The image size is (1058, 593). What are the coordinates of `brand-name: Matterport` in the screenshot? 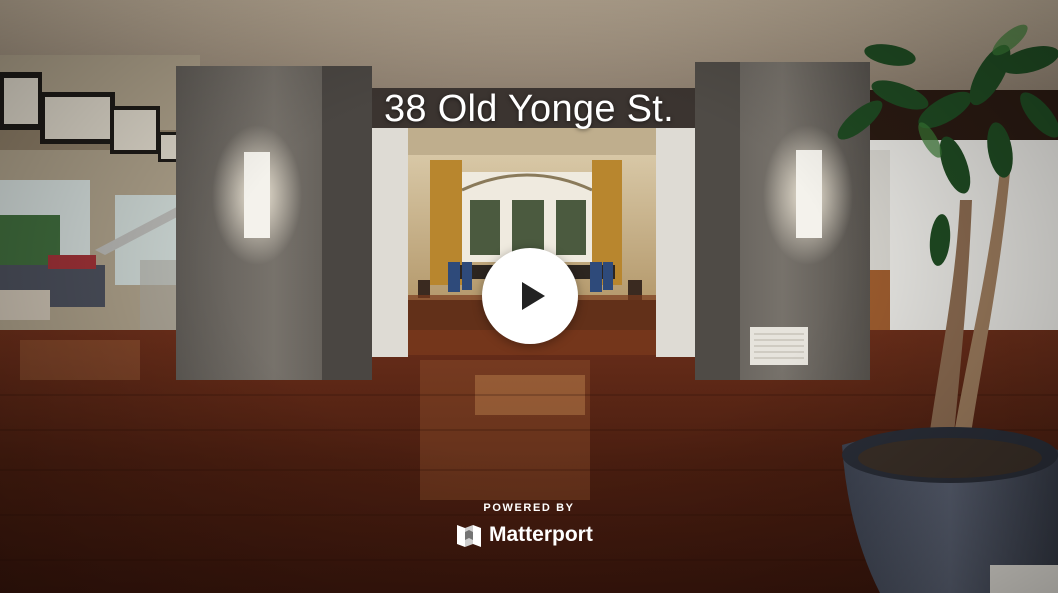 It's located at (541, 534).